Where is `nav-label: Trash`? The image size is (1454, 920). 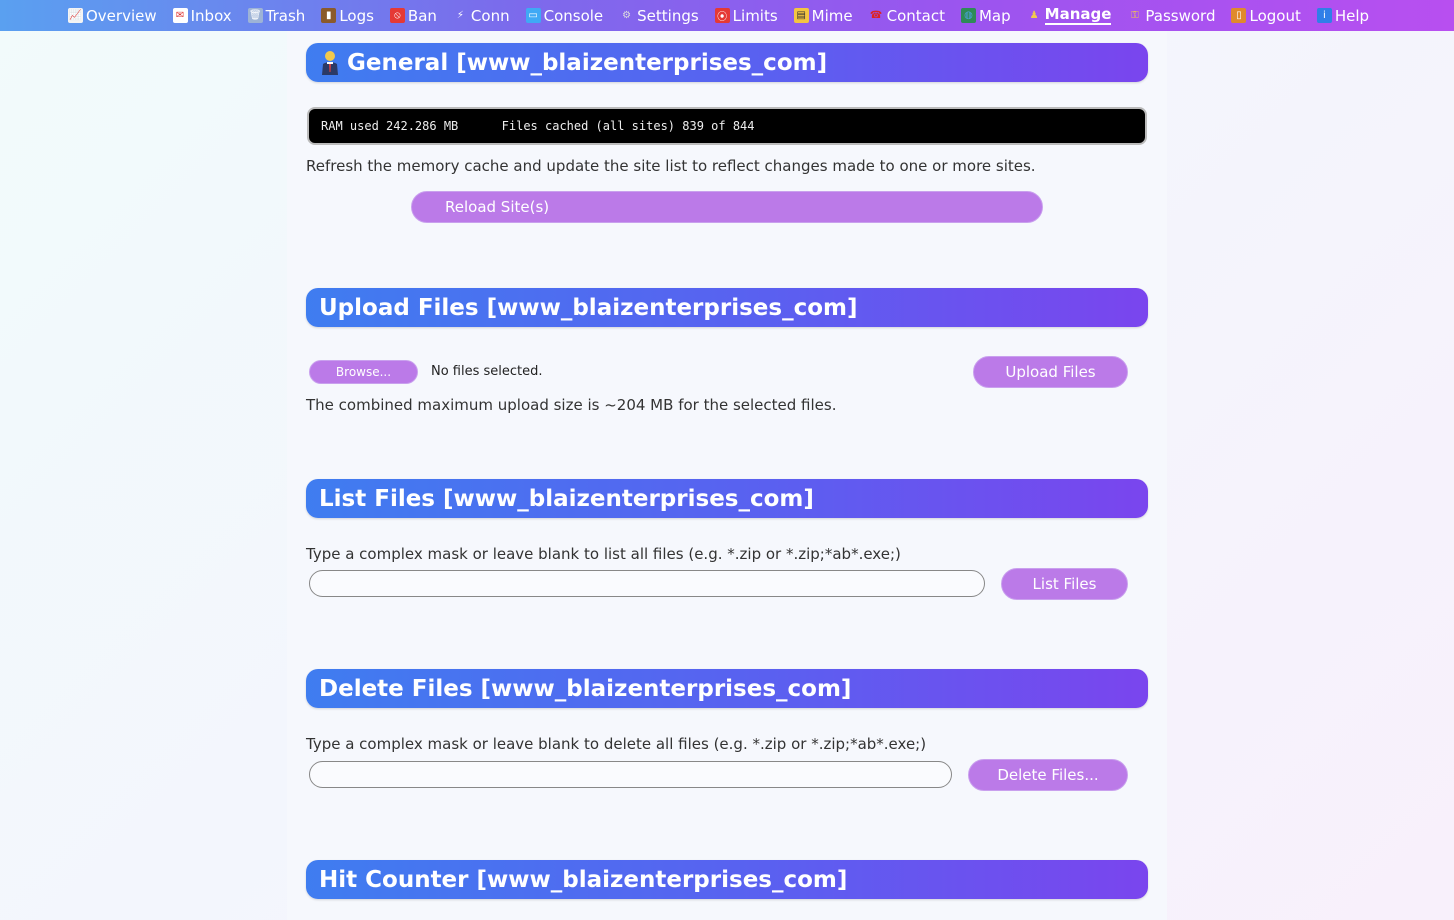
nav-label: Trash is located at coordinates (285, 15).